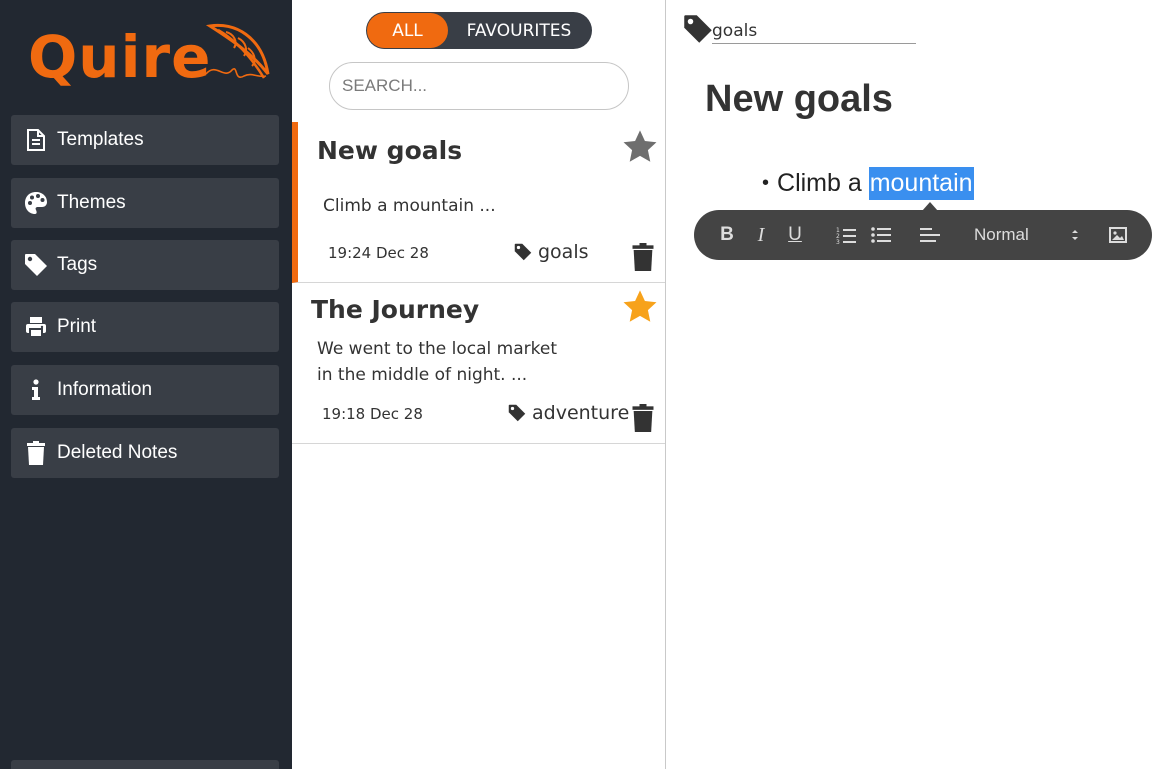 This screenshot has width=1174, height=769. What do you see at coordinates (372, 414) in the screenshot?
I see `note-date: 19:18 Dec 28` at bounding box center [372, 414].